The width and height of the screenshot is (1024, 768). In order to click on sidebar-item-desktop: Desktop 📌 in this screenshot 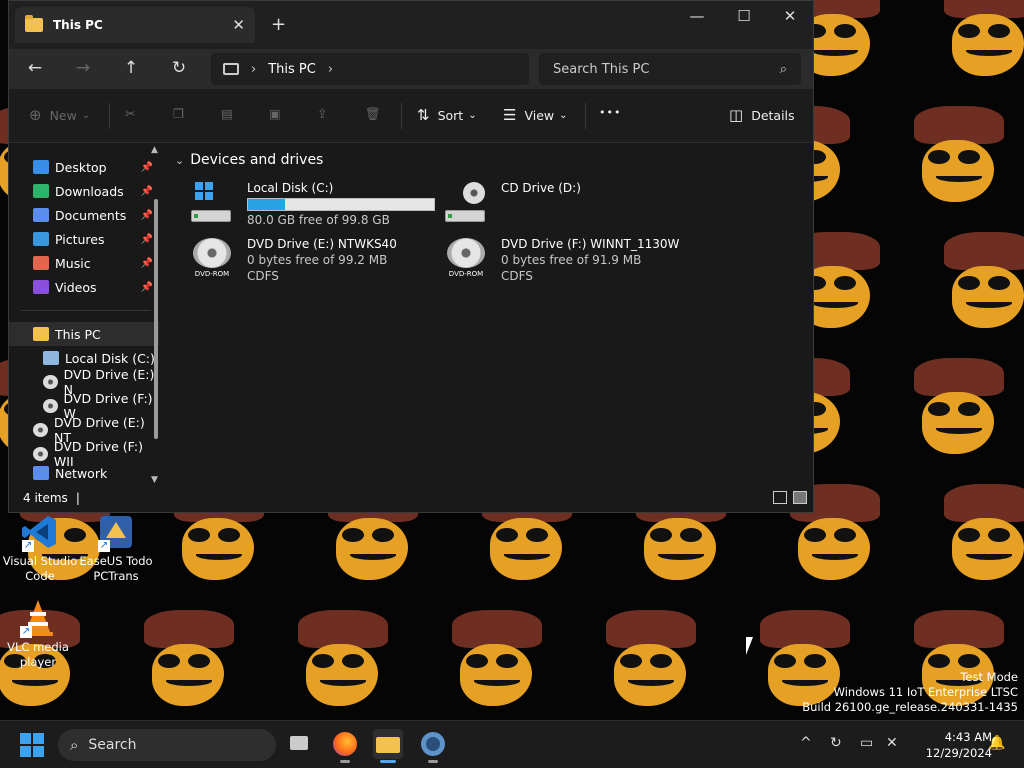, I will do `click(84, 167)`.